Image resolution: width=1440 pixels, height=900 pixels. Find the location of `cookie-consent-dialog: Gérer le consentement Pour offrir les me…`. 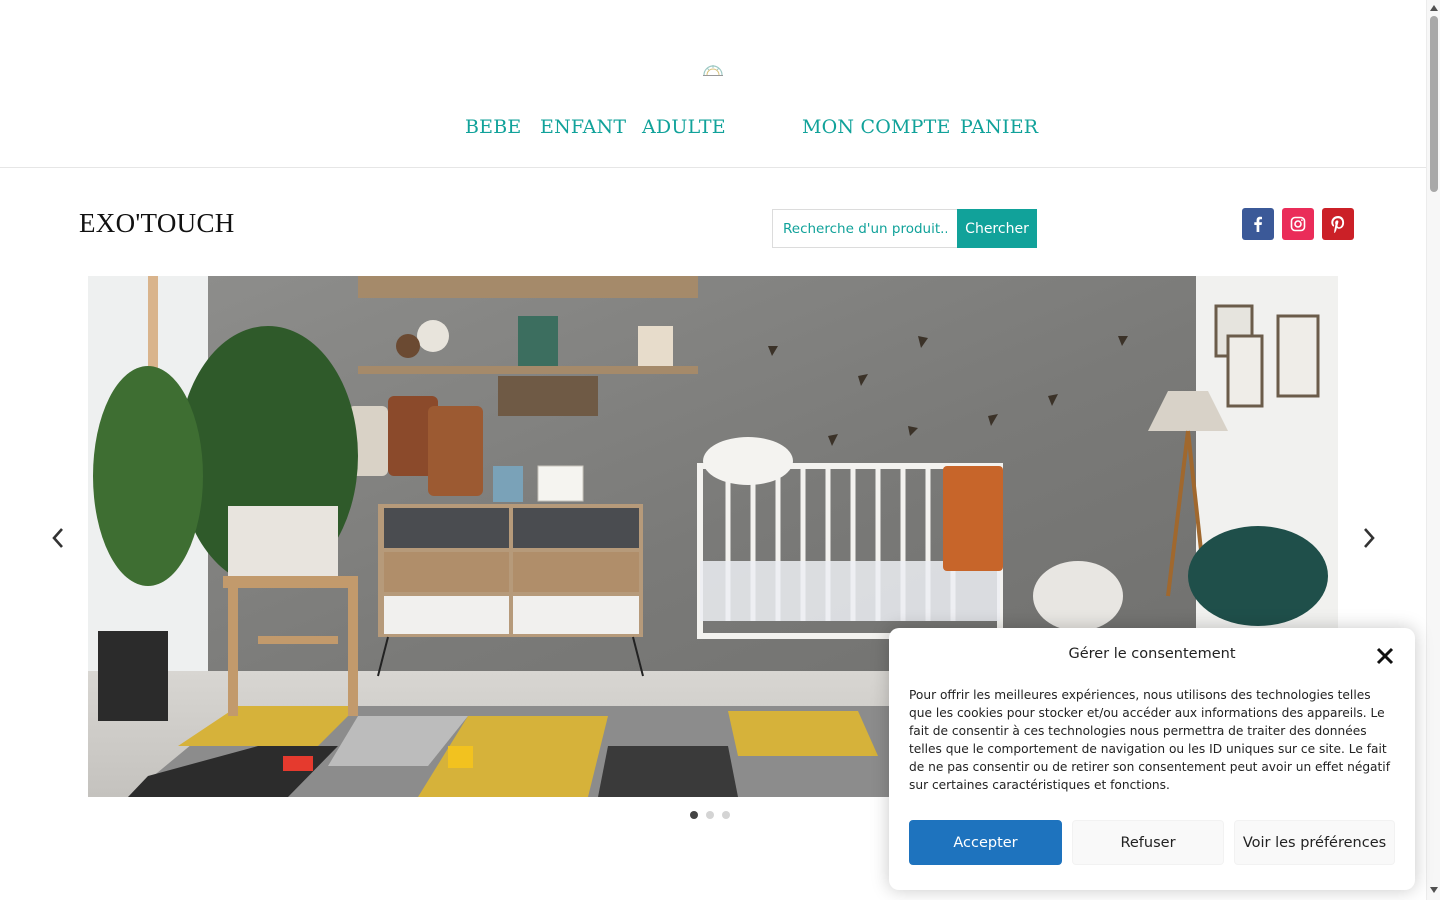

cookie-consent-dialog: Gérer le consentement Pour offrir les me… is located at coordinates (1152, 759).